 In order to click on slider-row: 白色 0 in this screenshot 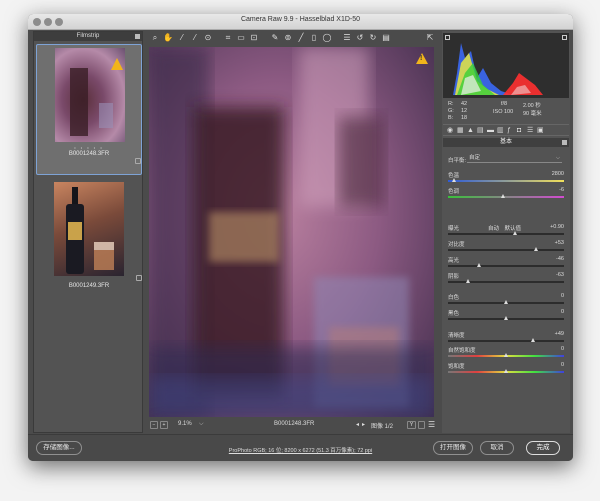, I will do `click(506, 300)`.